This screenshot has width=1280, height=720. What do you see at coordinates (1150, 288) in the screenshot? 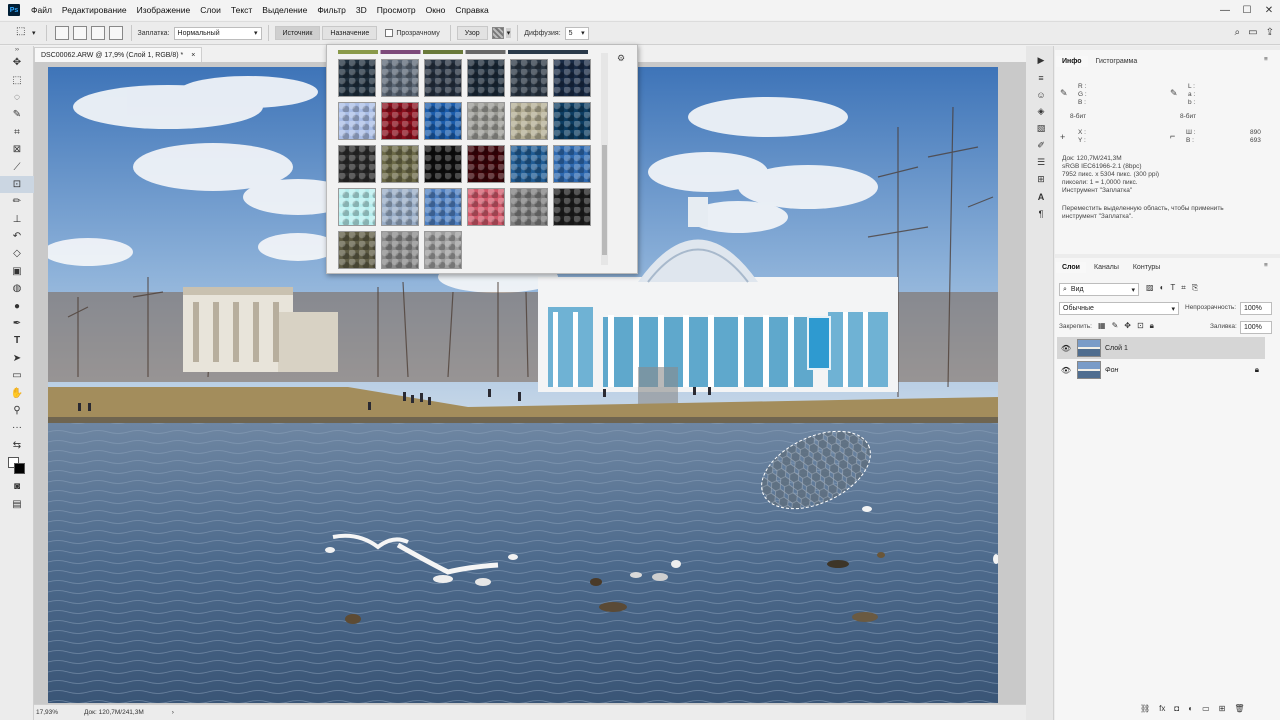
I see `pixel-filter-icon: ▨` at bounding box center [1150, 288].